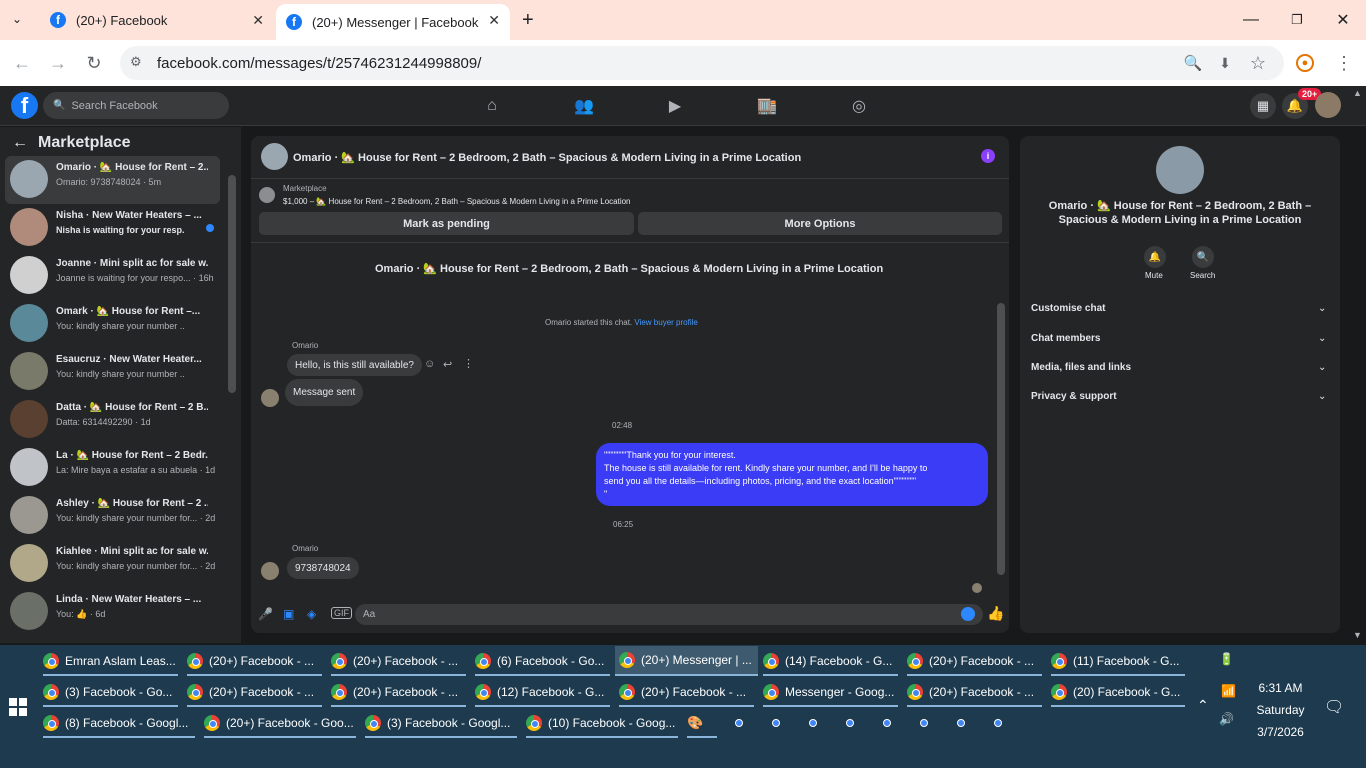 Image resolution: width=1366 pixels, height=768 pixels. I want to click on tab-facebook: f (20+) Facebook ✕, so click(157, 20).